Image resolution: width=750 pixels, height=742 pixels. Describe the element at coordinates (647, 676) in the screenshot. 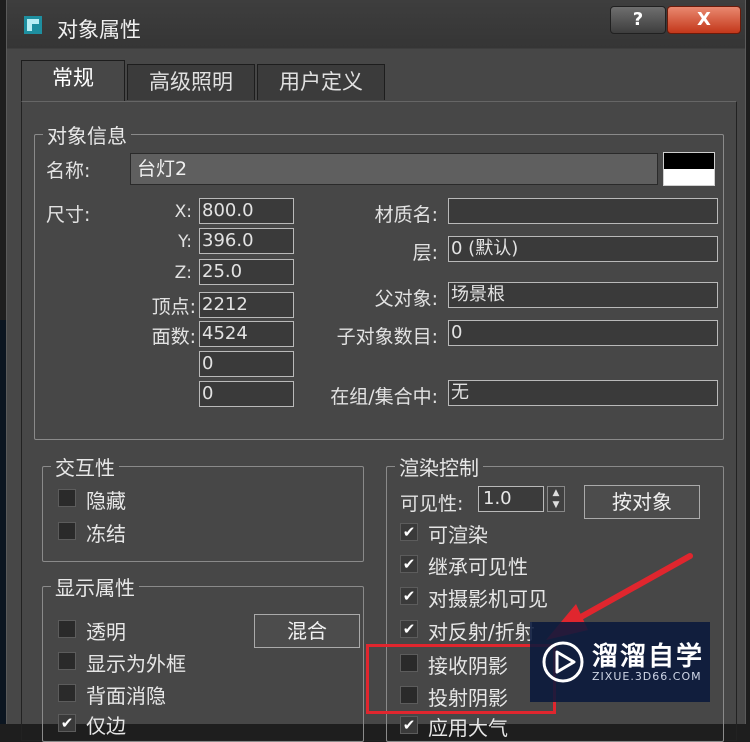

I see `watermark-url: ZIXUE.3D66.COM` at that location.